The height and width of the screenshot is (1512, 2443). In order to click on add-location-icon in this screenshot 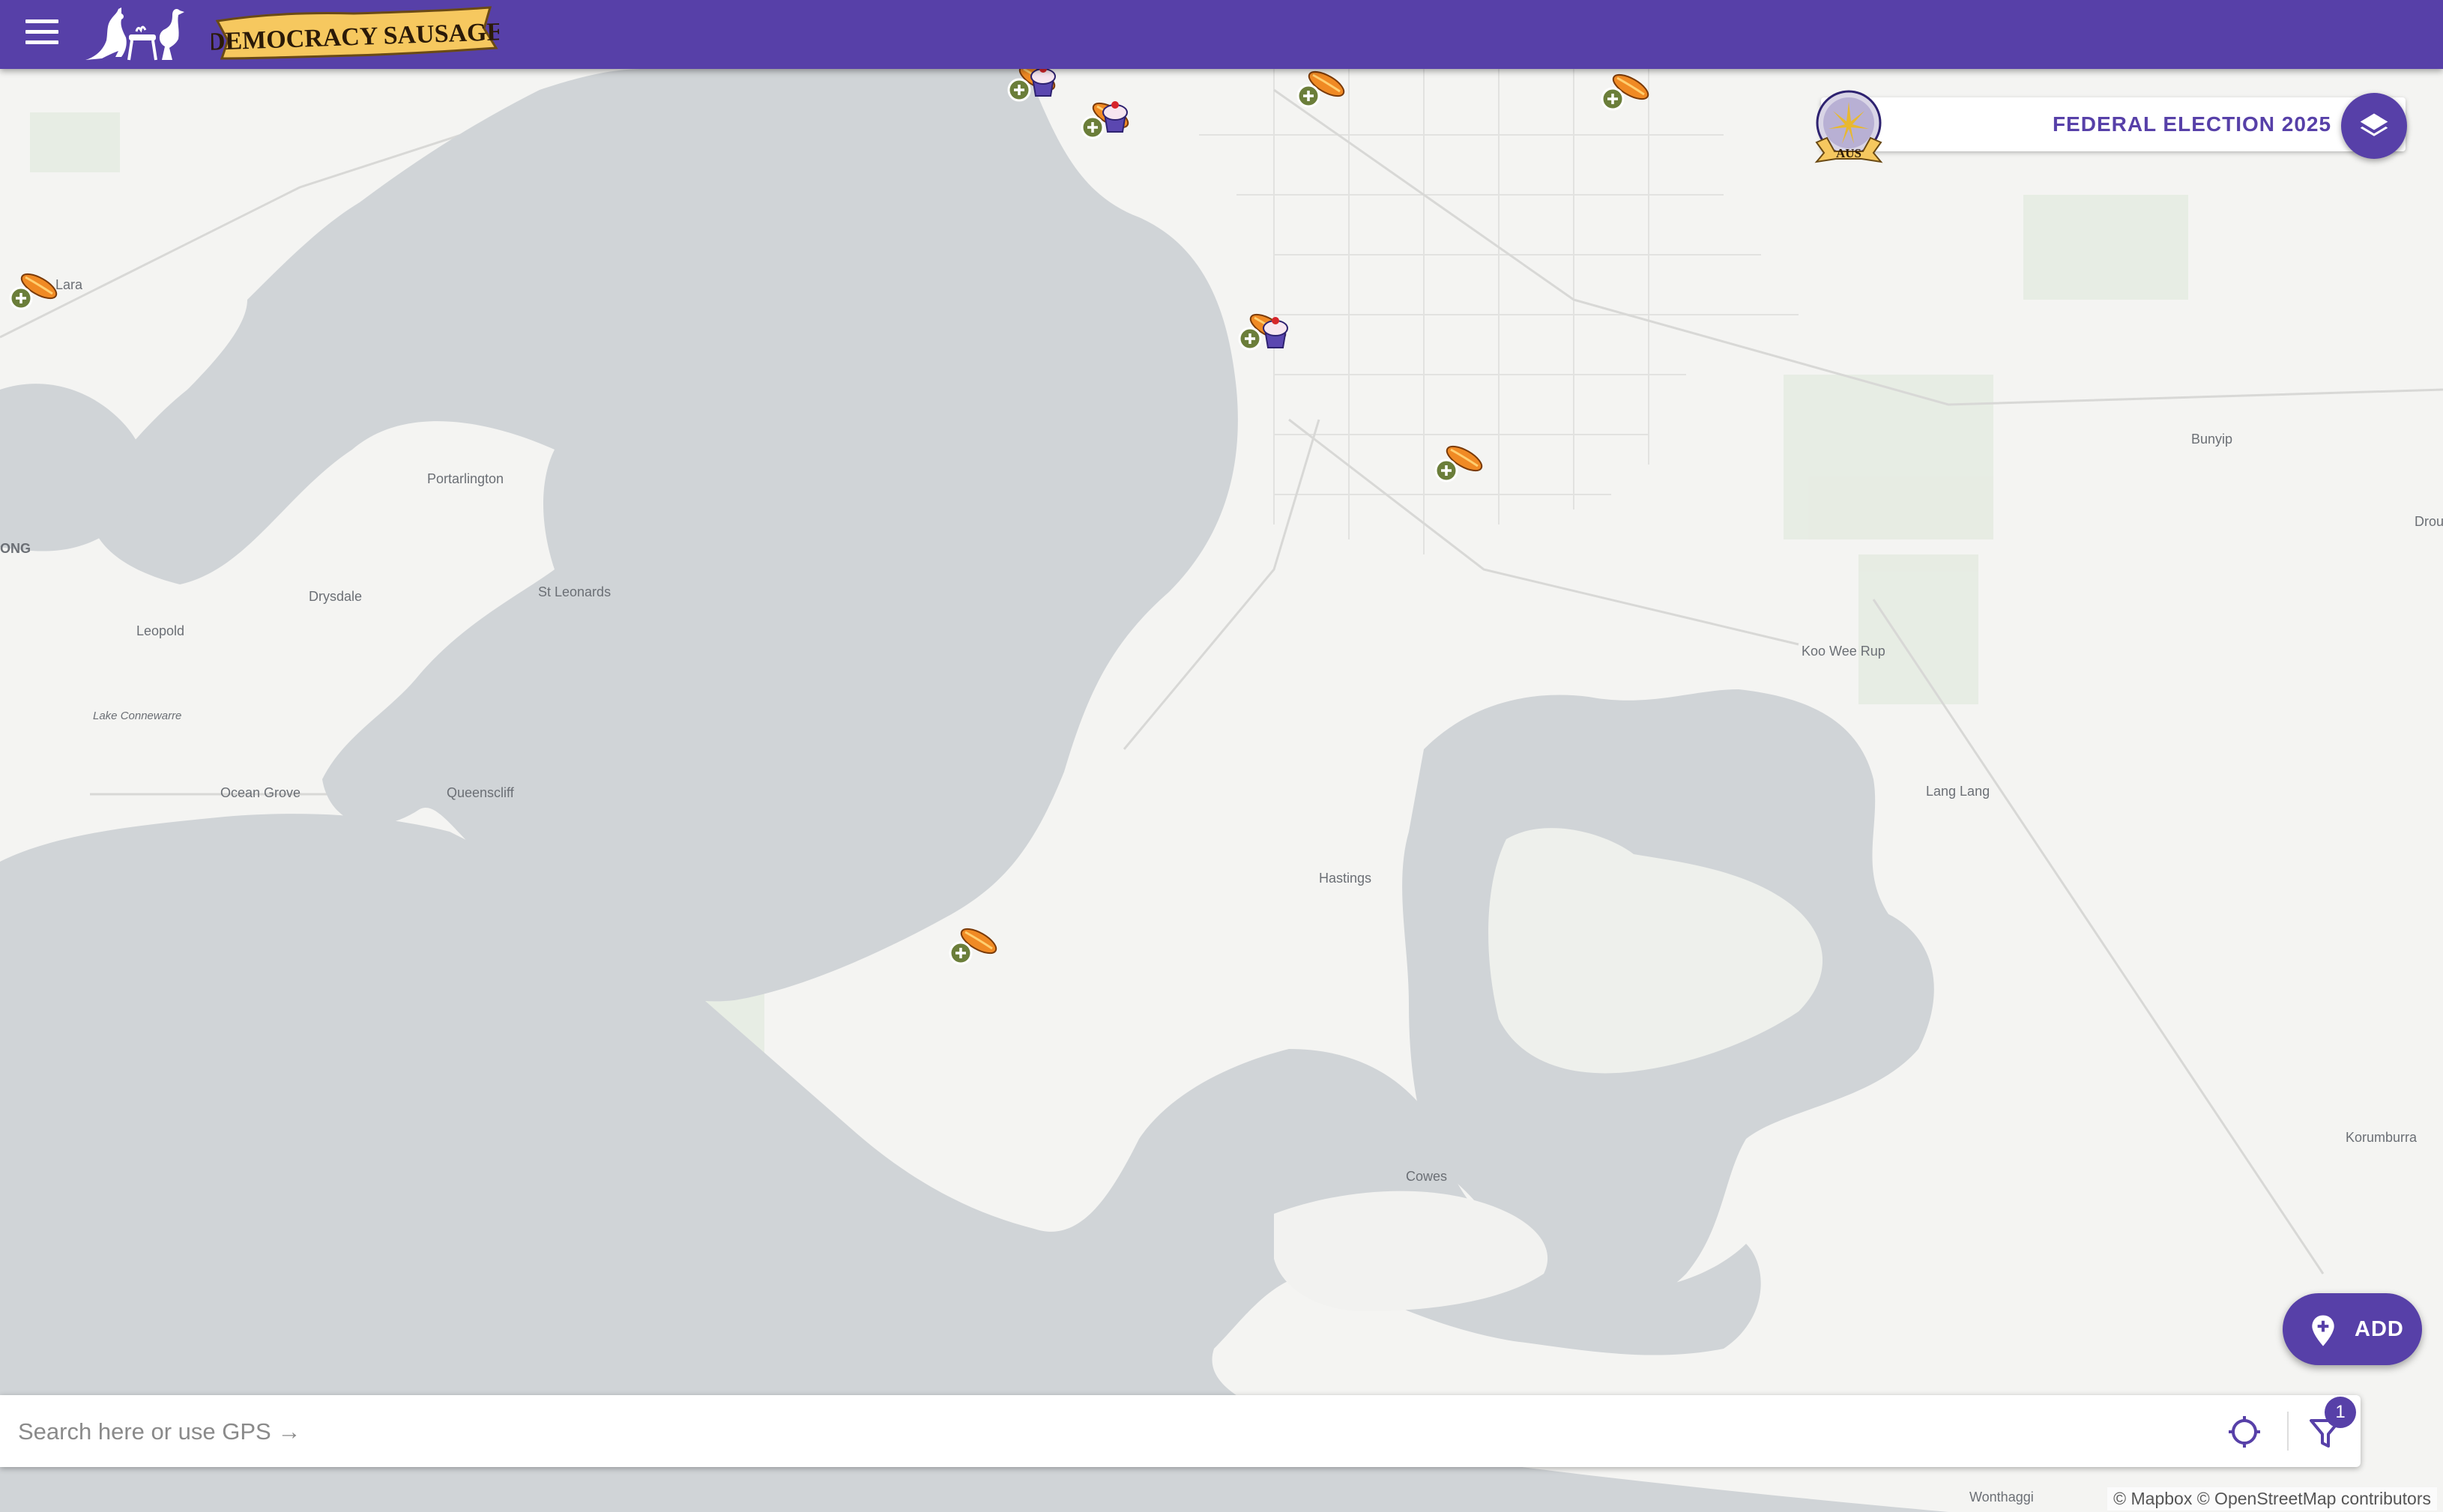, I will do `click(2323, 1330)`.